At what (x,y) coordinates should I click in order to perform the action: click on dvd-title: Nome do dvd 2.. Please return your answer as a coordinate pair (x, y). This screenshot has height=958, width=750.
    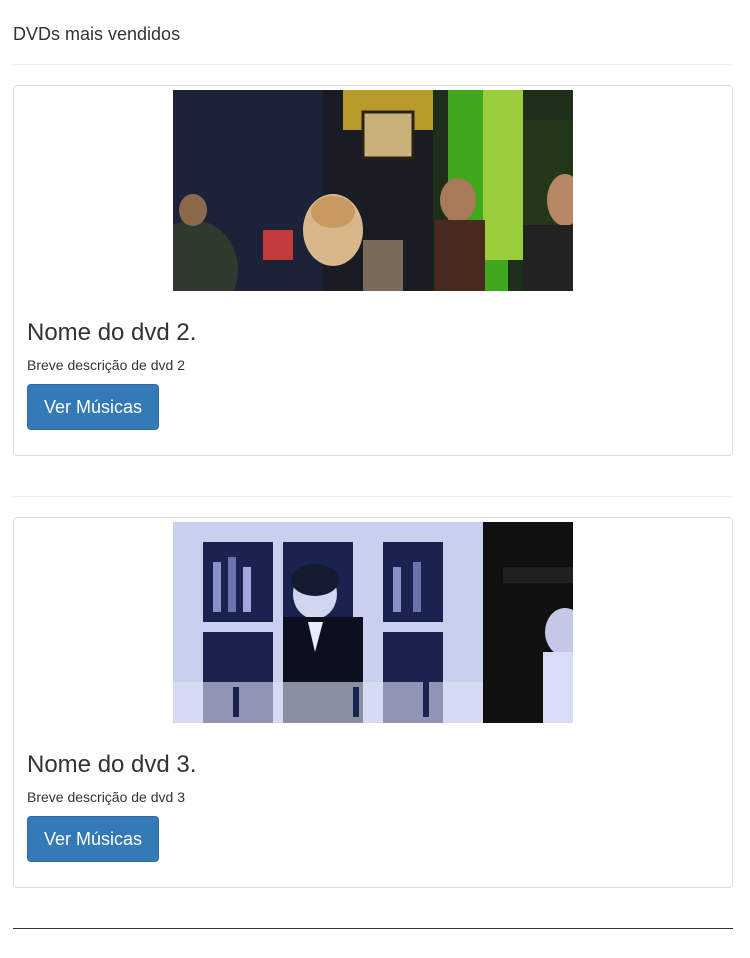
    Looking at the image, I should click on (112, 332).